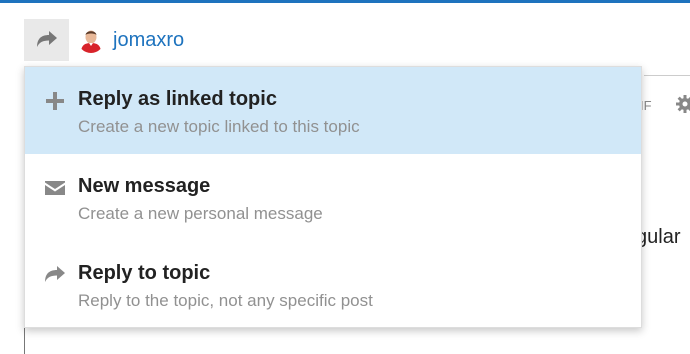 The image size is (690, 354). What do you see at coordinates (658, 237) in the screenshot?
I see `background-editor-text: gular` at bounding box center [658, 237].